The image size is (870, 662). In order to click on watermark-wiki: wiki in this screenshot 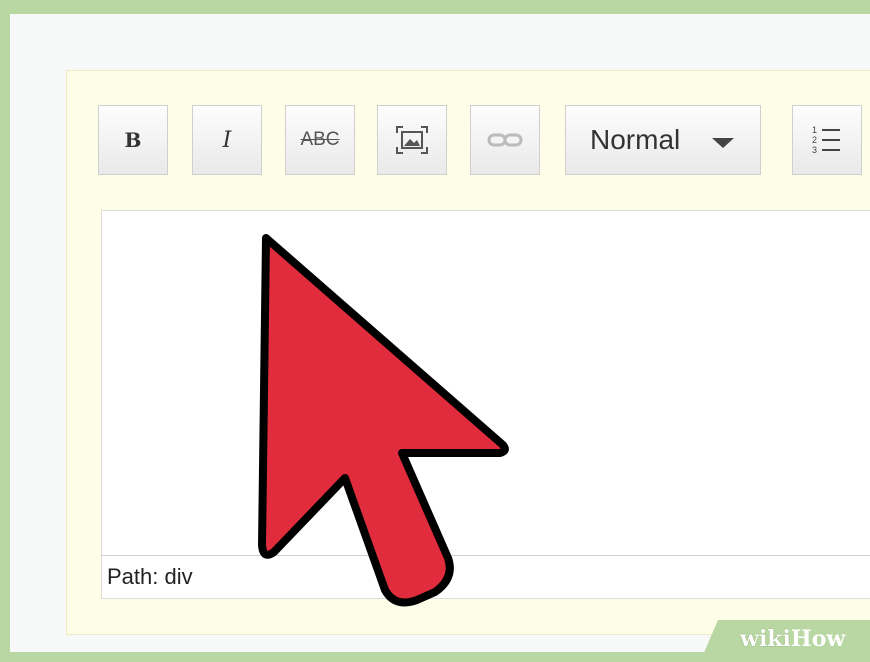, I will do `click(765, 639)`.